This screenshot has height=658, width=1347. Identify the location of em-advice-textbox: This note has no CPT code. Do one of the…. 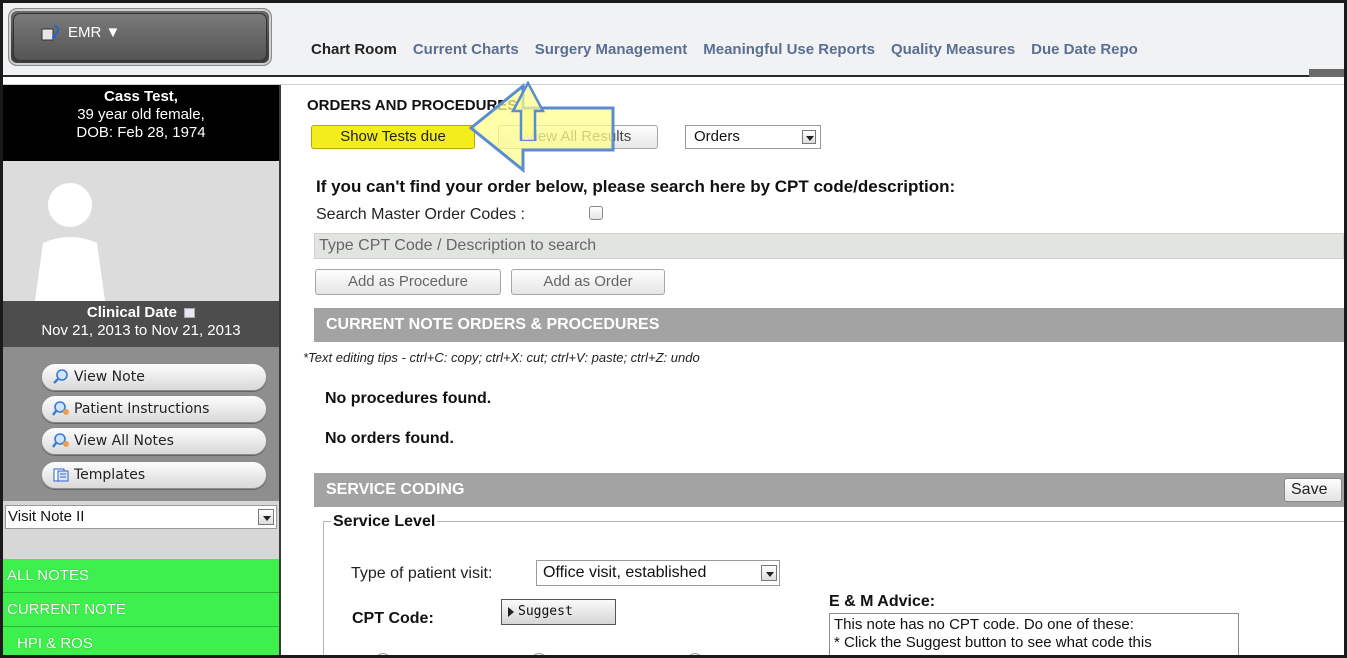
(1034, 634).